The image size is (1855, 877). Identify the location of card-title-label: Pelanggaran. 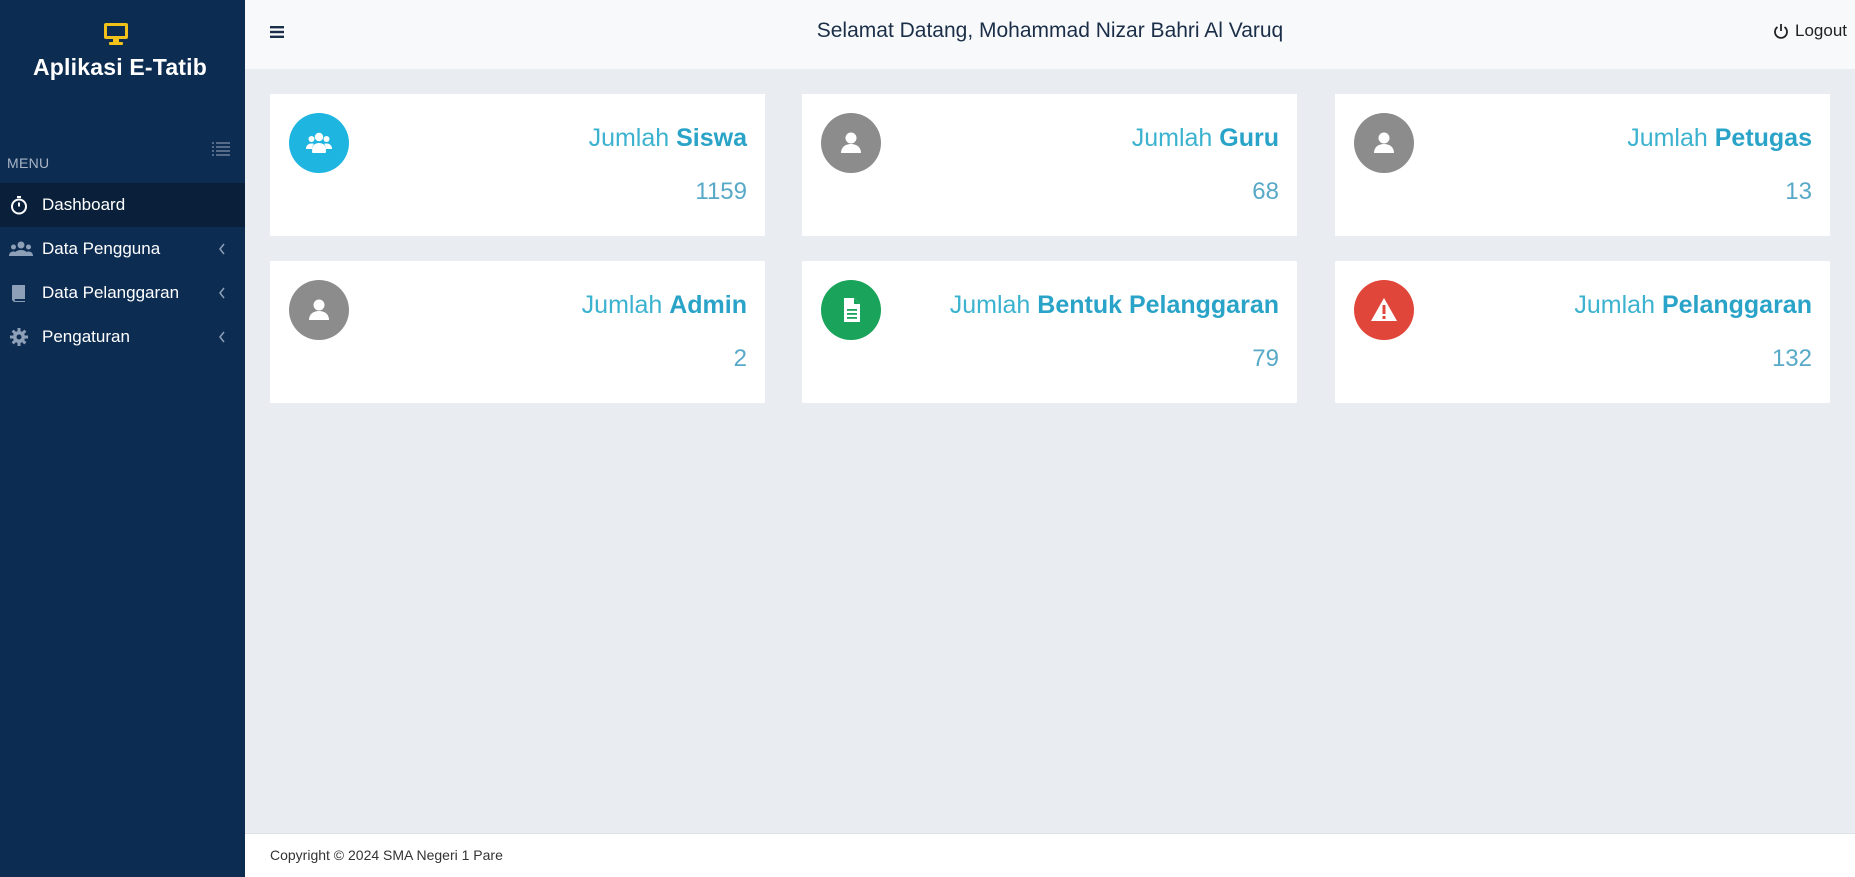
(1736, 305).